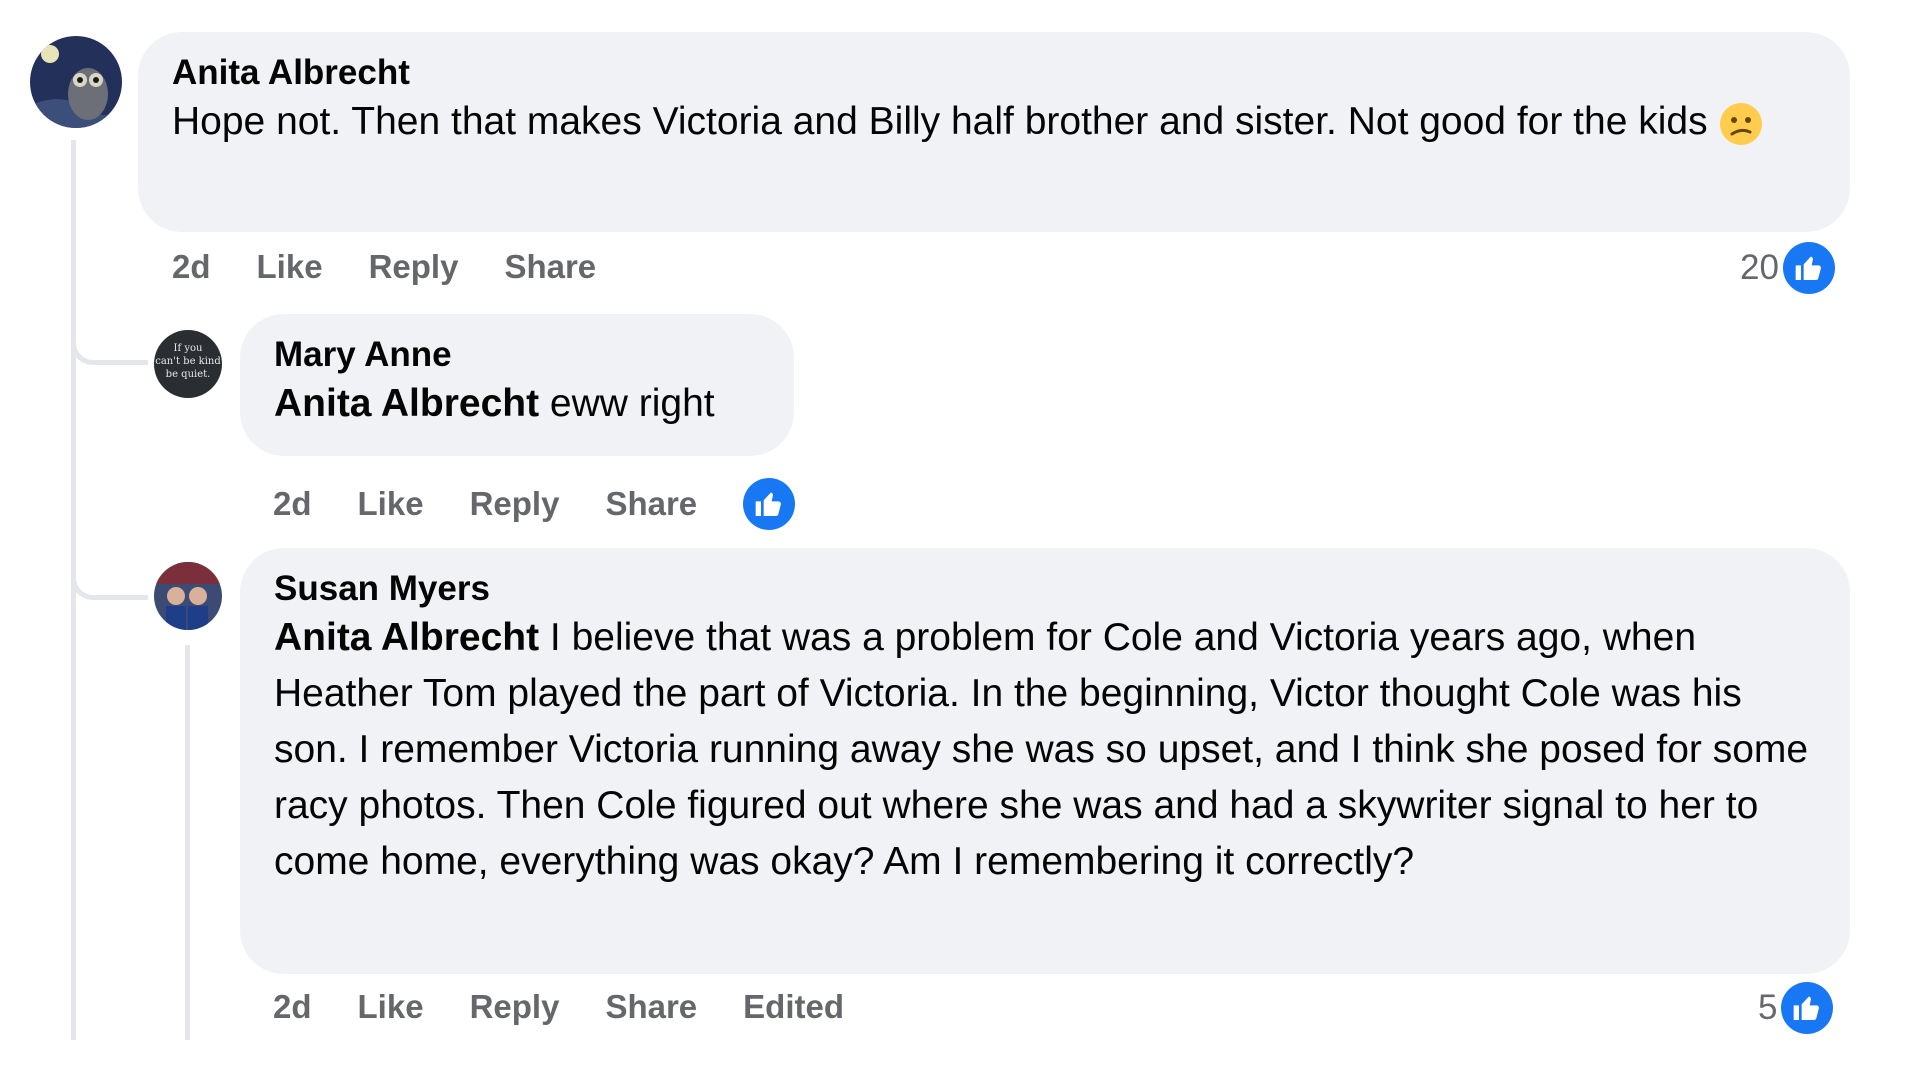  I want to click on comment-actions-1: 2d Like Reply Share, so click(407, 267).